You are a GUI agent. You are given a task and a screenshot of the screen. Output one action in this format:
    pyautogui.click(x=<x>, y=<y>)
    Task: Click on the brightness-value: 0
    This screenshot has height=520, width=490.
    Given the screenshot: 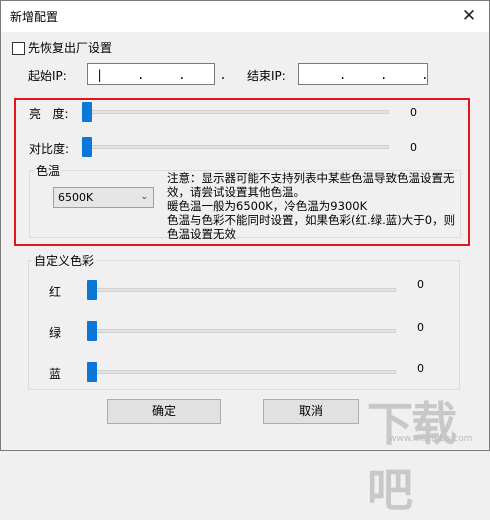 What is the action you would take?
    pyautogui.click(x=413, y=112)
    